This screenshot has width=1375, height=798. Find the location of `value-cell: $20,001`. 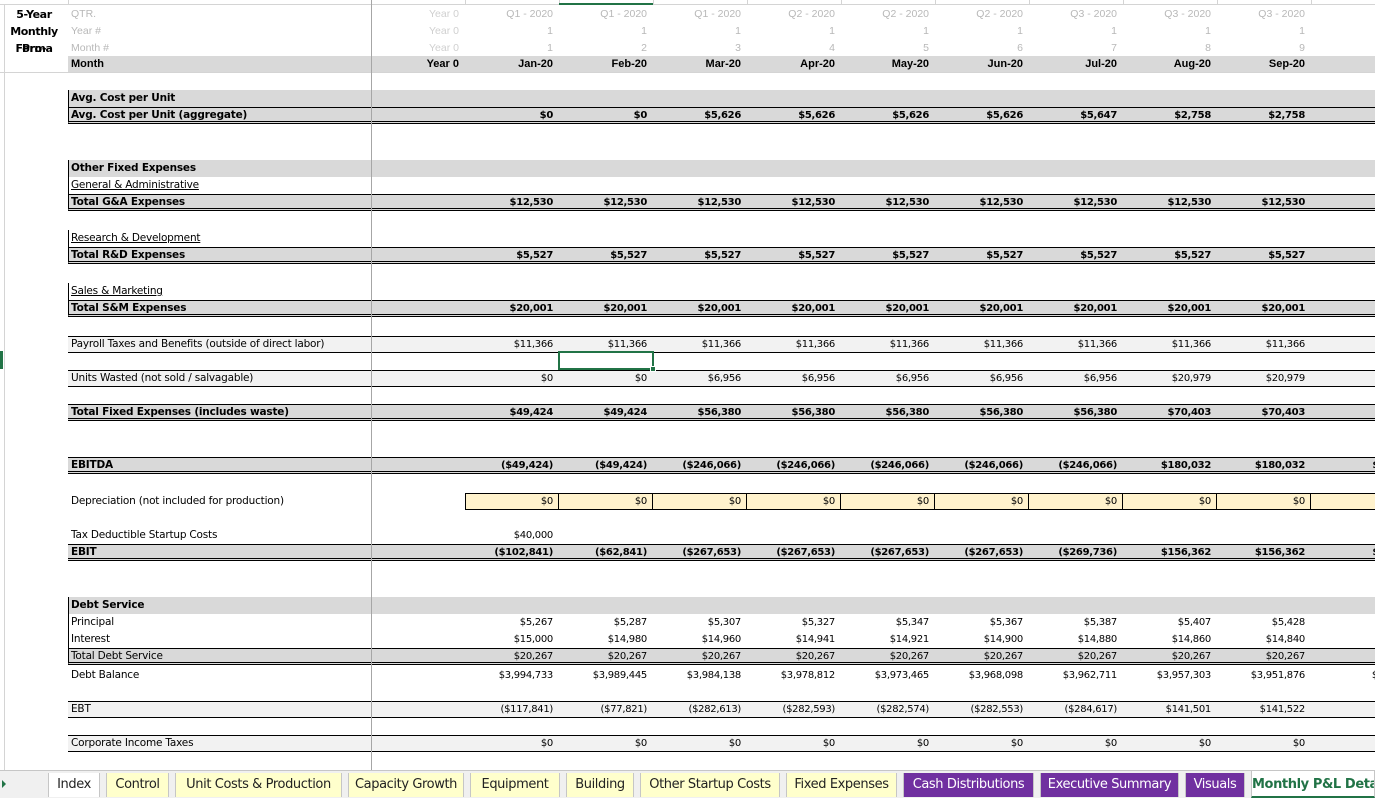

value-cell: $20,001 is located at coordinates (794, 308).